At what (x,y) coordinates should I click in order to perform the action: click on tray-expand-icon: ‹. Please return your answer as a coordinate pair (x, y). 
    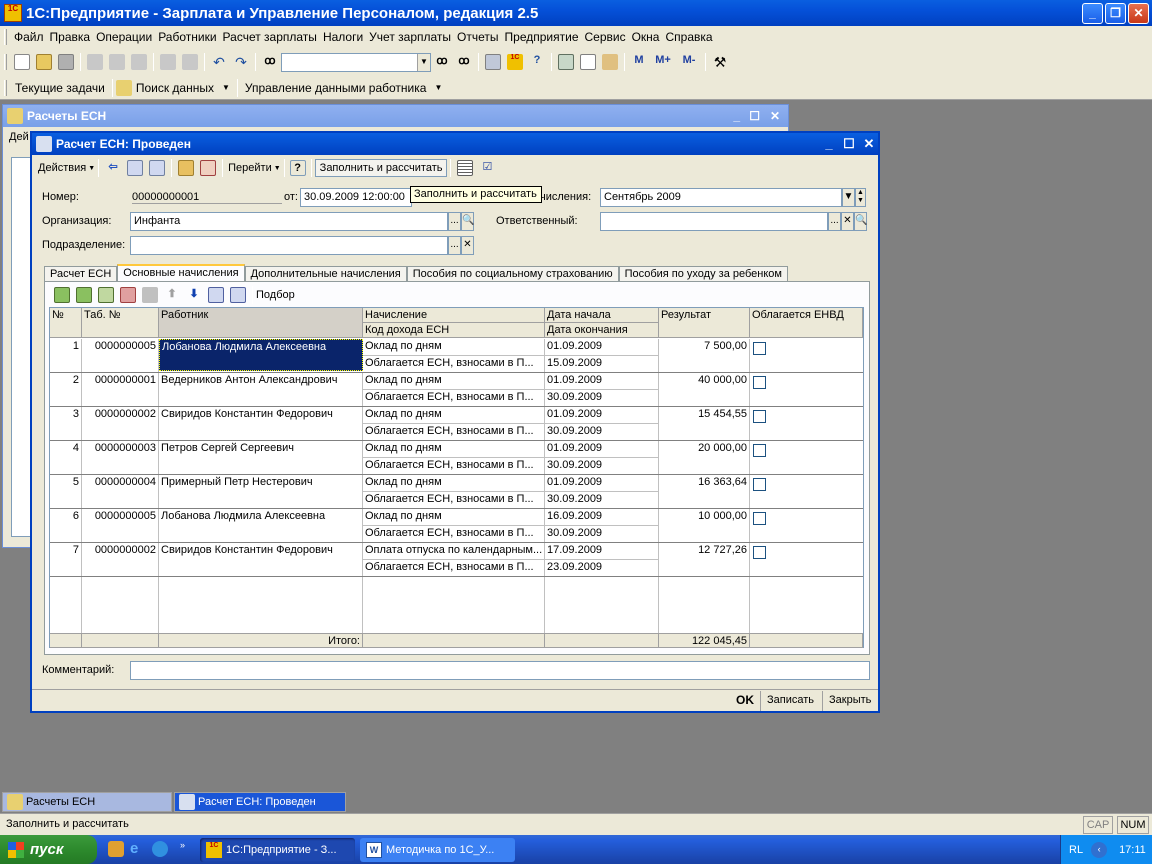
    Looking at the image, I should click on (1099, 849).